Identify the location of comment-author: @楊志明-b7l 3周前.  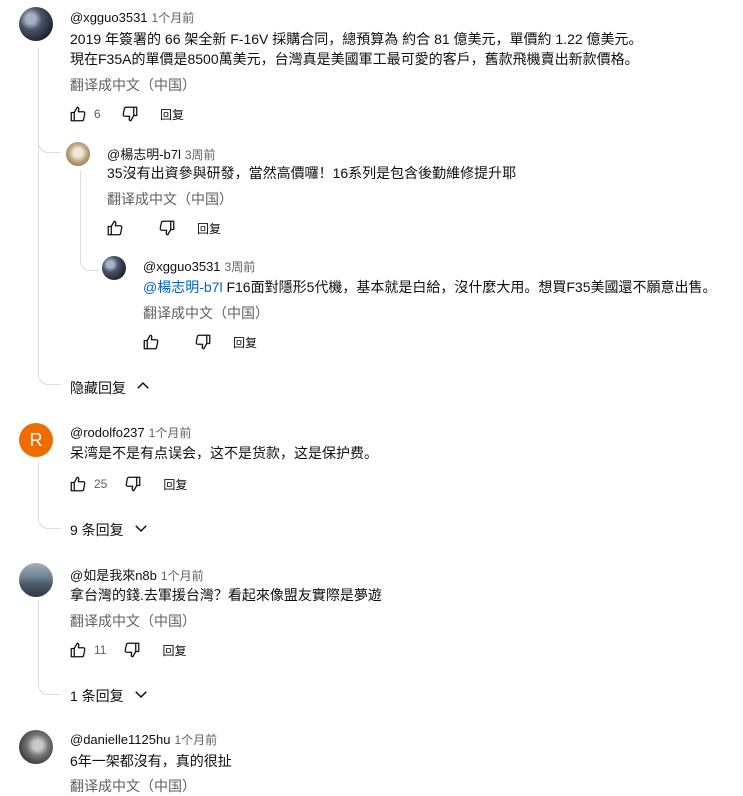
(161, 153).